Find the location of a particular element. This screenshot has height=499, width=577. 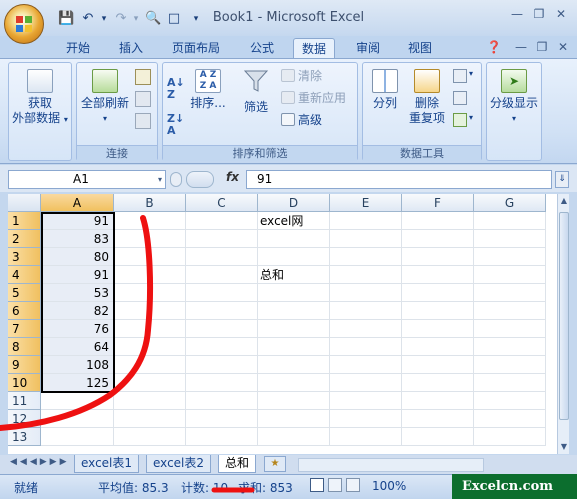

connections-icon is located at coordinates (143, 77).